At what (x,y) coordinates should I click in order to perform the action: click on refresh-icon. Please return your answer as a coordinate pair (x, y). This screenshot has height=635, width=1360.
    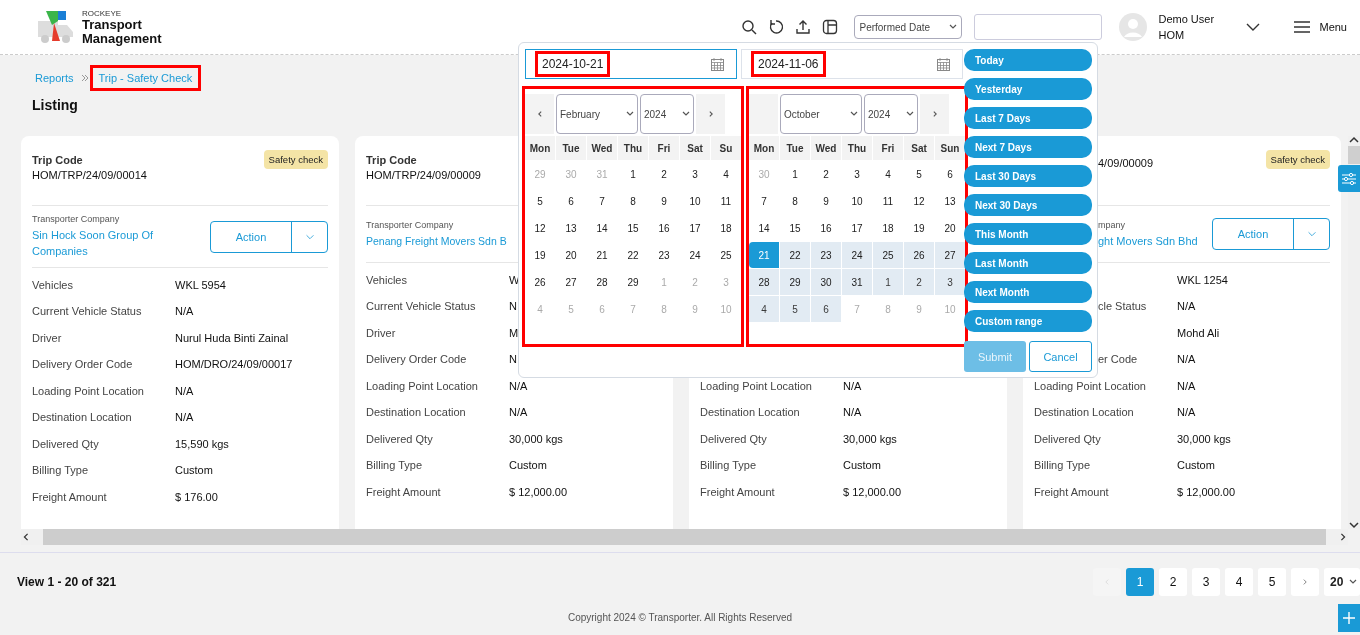
    Looking at the image, I should click on (776, 27).